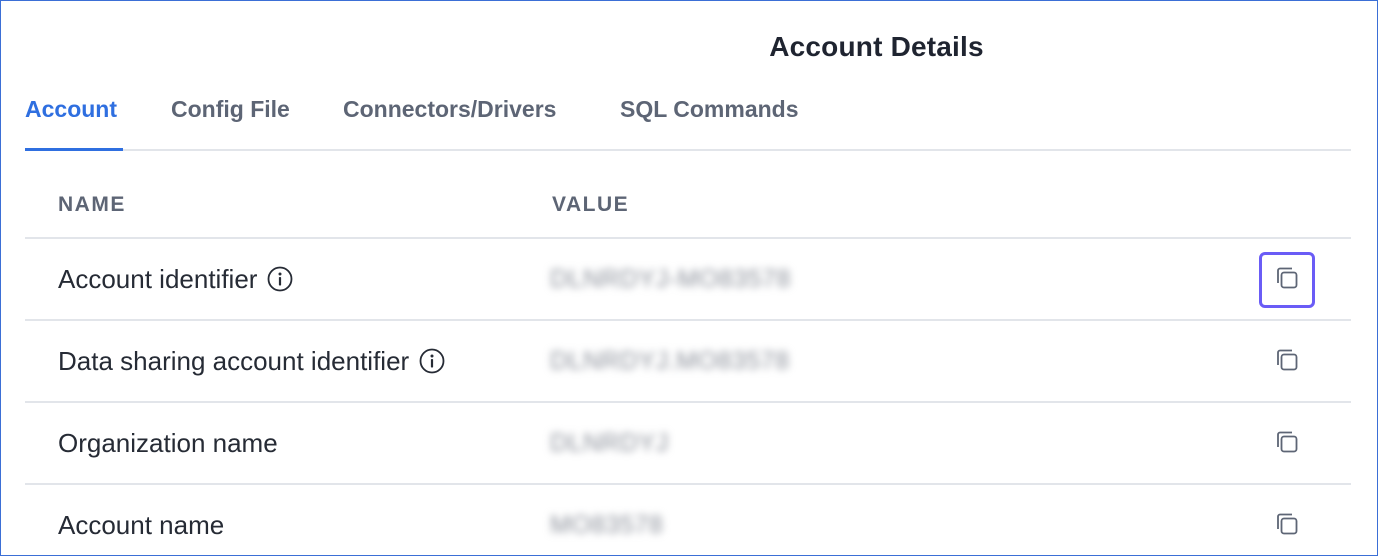 The height and width of the screenshot is (556, 1378). I want to click on table-row: Account identifier DLNRDYJ-MO83578, so click(688, 280).